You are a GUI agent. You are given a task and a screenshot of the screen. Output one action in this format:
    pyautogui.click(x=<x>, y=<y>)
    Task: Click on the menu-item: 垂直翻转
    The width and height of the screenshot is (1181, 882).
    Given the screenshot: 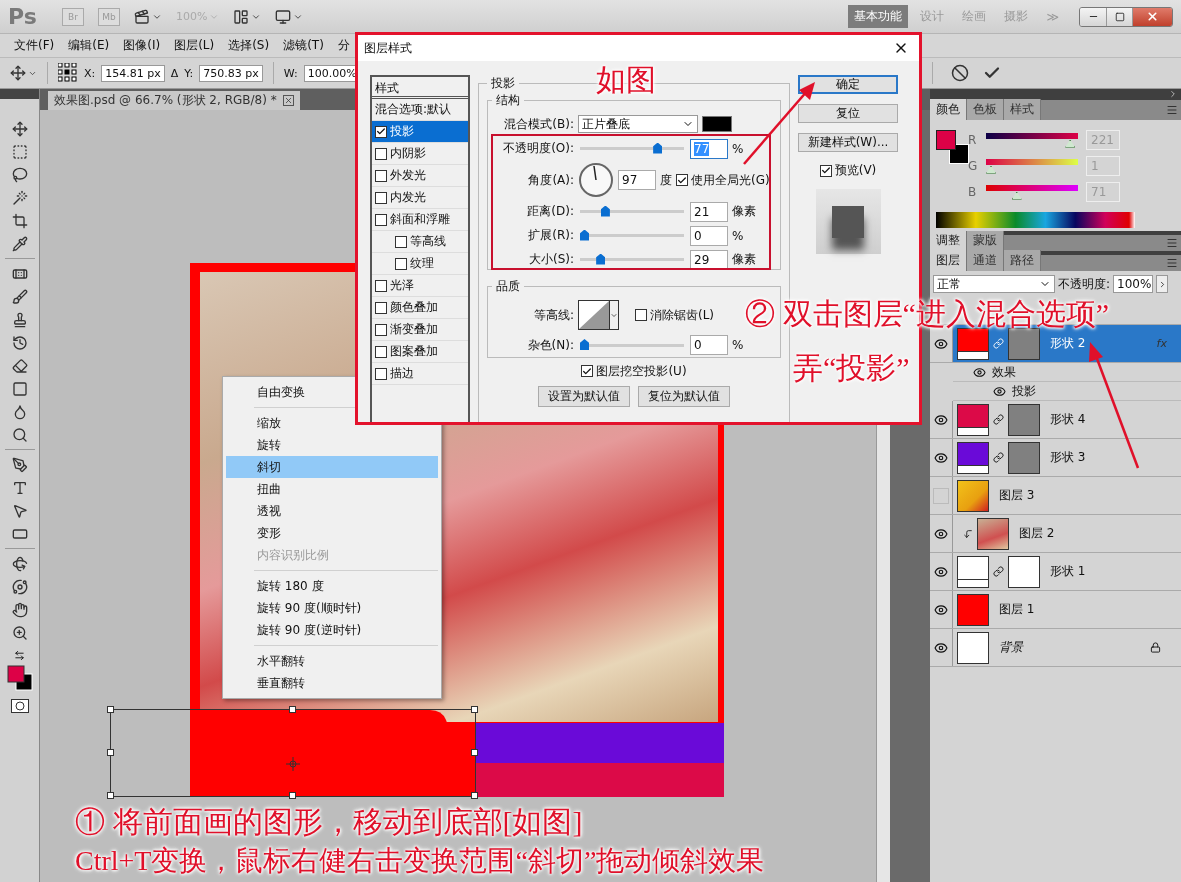 What is the action you would take?
    pyautogui.click(x=332, y=683)
    